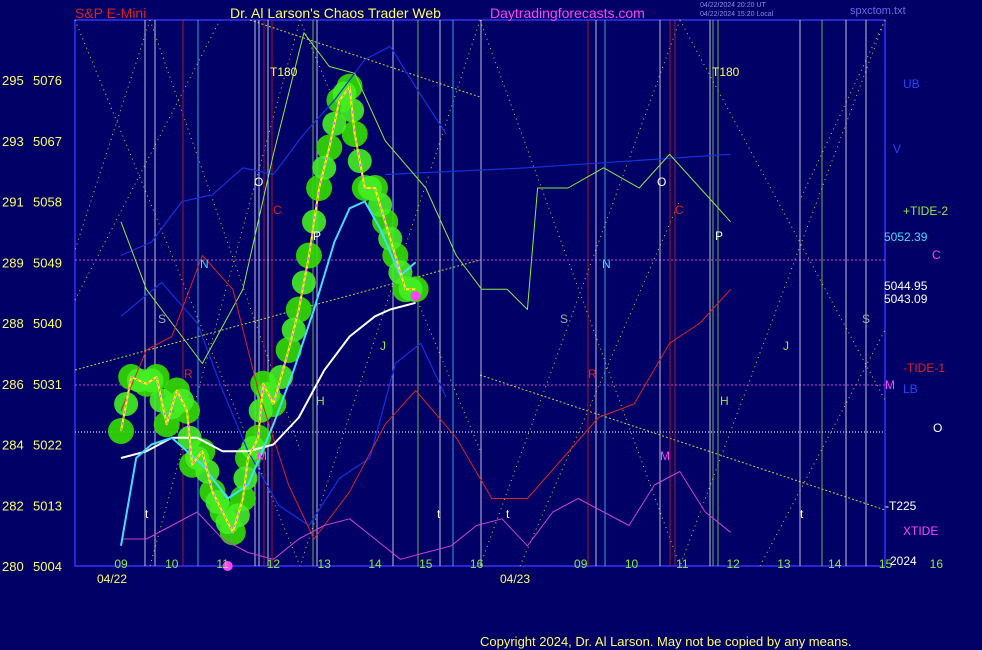 The height and width of the screenshot is (650, 982). What do you see at coordinates (13, 566) in the screenshot?
I see `y-tick-code: 280` at bounding box center [13, 566].